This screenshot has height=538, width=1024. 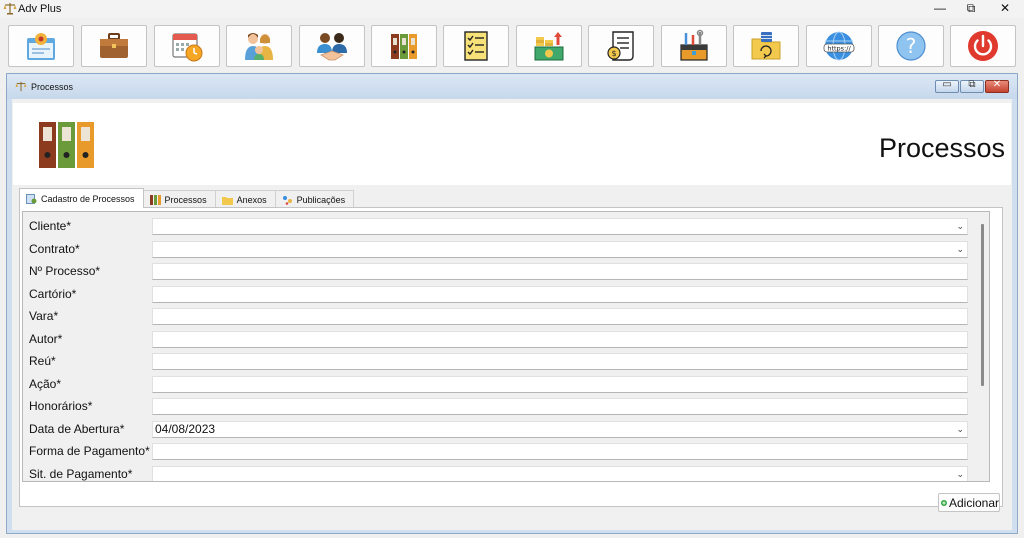 I want to click on child-restore-button: ⧉, so click(x=972, y=86).